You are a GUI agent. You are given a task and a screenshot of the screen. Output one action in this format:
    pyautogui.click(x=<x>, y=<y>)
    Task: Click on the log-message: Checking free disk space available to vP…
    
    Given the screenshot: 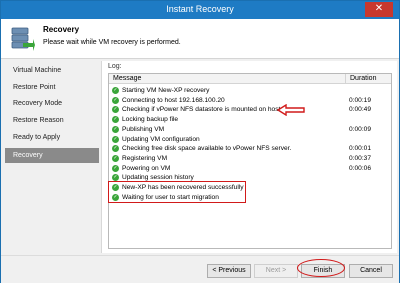 What is the action you would take?
    pyautogui.click(x=207, y=149)
    